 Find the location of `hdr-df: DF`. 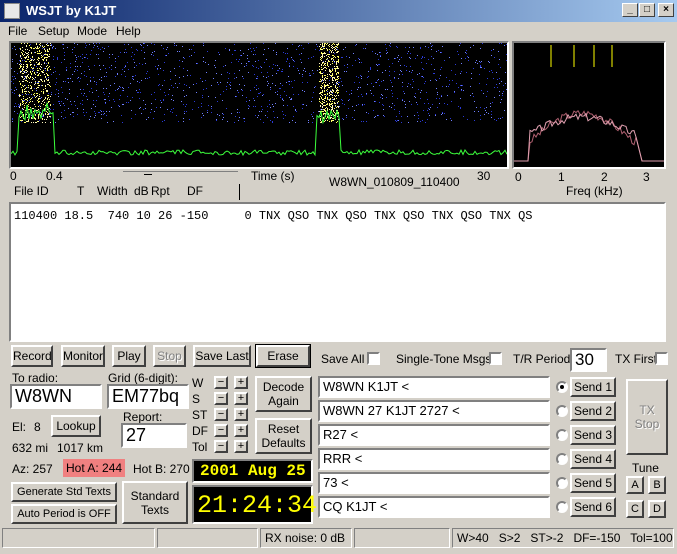

hdr-df: DF is located at coordinates (195, 191).